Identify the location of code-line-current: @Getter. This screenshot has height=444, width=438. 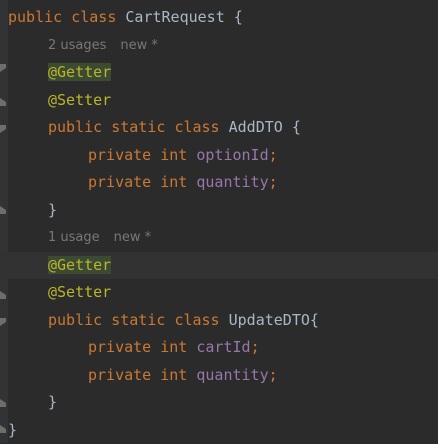
(219, 266).